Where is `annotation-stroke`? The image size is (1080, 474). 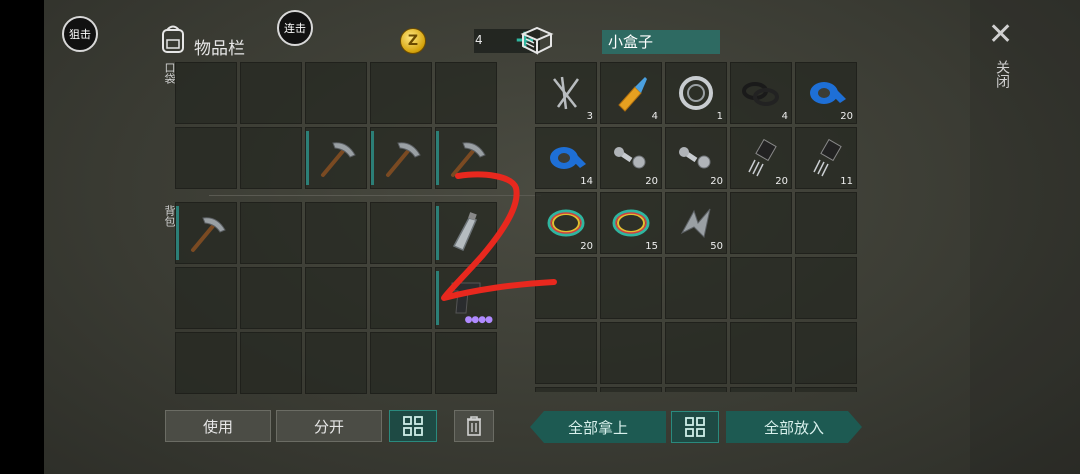
annotation-stroke is located at coordinates (499, 236).